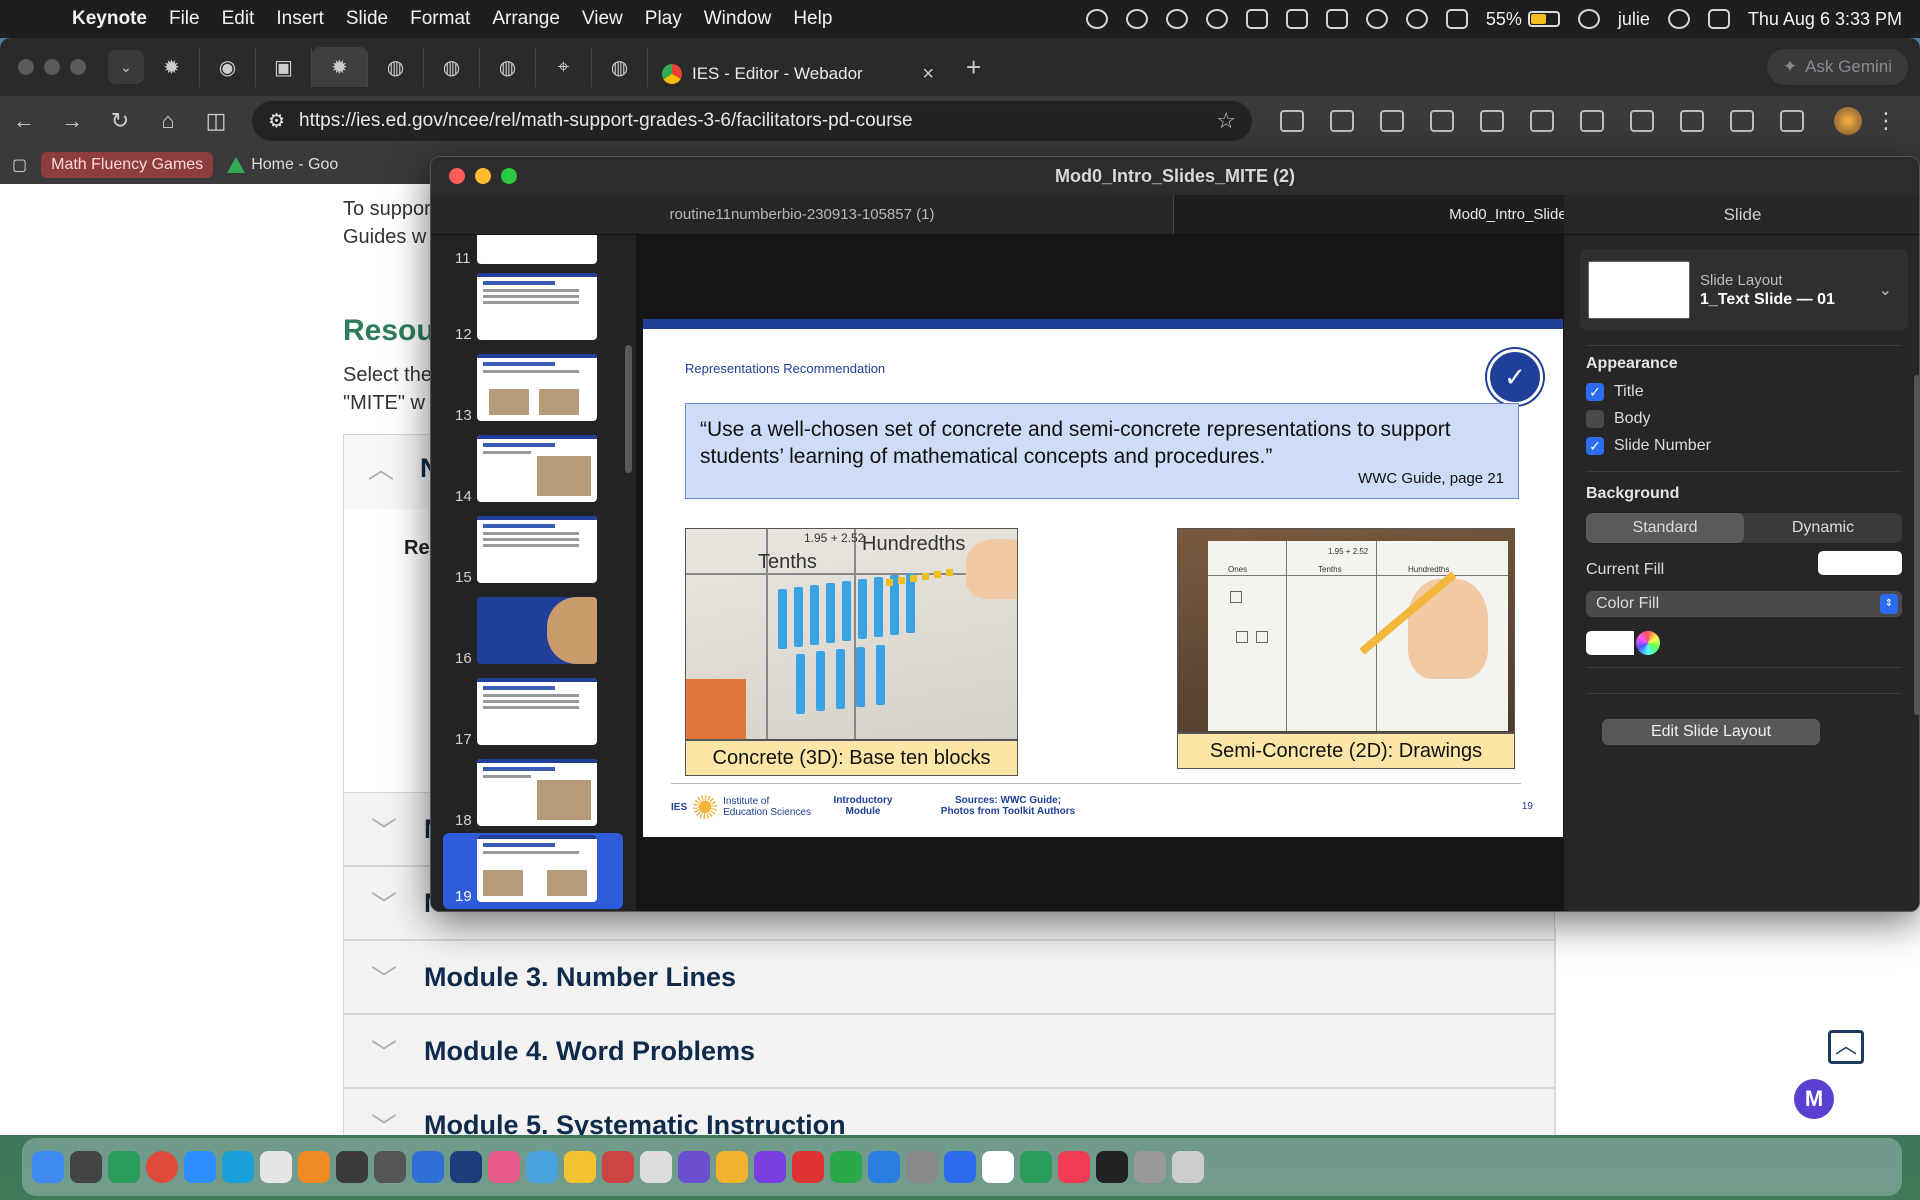  Describe the element at coordinates (200, 1167) in the screenshot. I see `zoom-icon` at that location.